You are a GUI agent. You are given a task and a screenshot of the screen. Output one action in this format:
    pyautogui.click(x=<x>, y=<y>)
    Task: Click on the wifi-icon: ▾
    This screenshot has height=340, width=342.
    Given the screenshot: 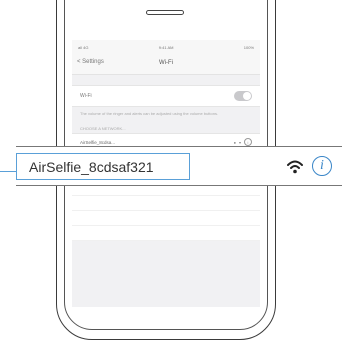 What is the action you would take?
    pyautogui.click(x=239, y=142)
    